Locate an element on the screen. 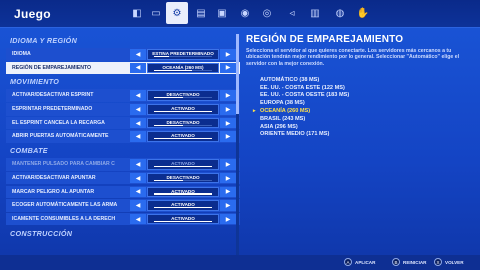  top-bar: Juego ◧ ▭ ⚙ ▤ ▣ ◉ ◎ ◃ ▥ ◍ ✋ is located at coordinates (240, 14).